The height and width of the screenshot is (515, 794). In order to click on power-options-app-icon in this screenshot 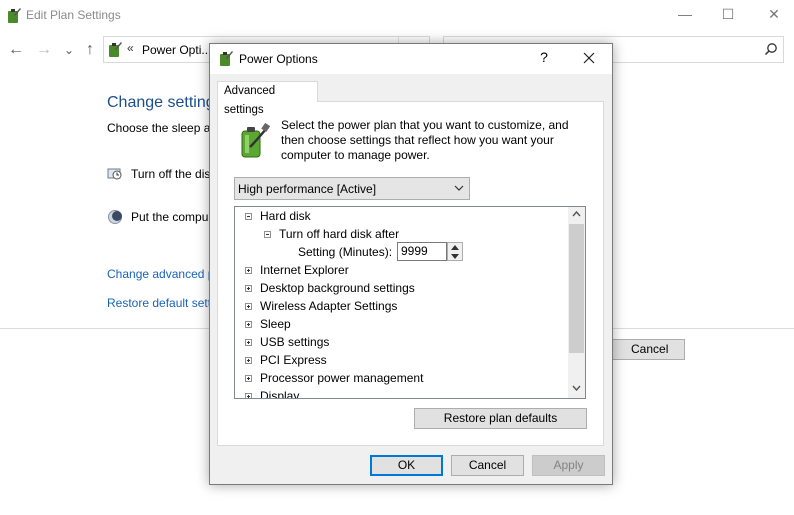, I will do `click(14, 15)`.